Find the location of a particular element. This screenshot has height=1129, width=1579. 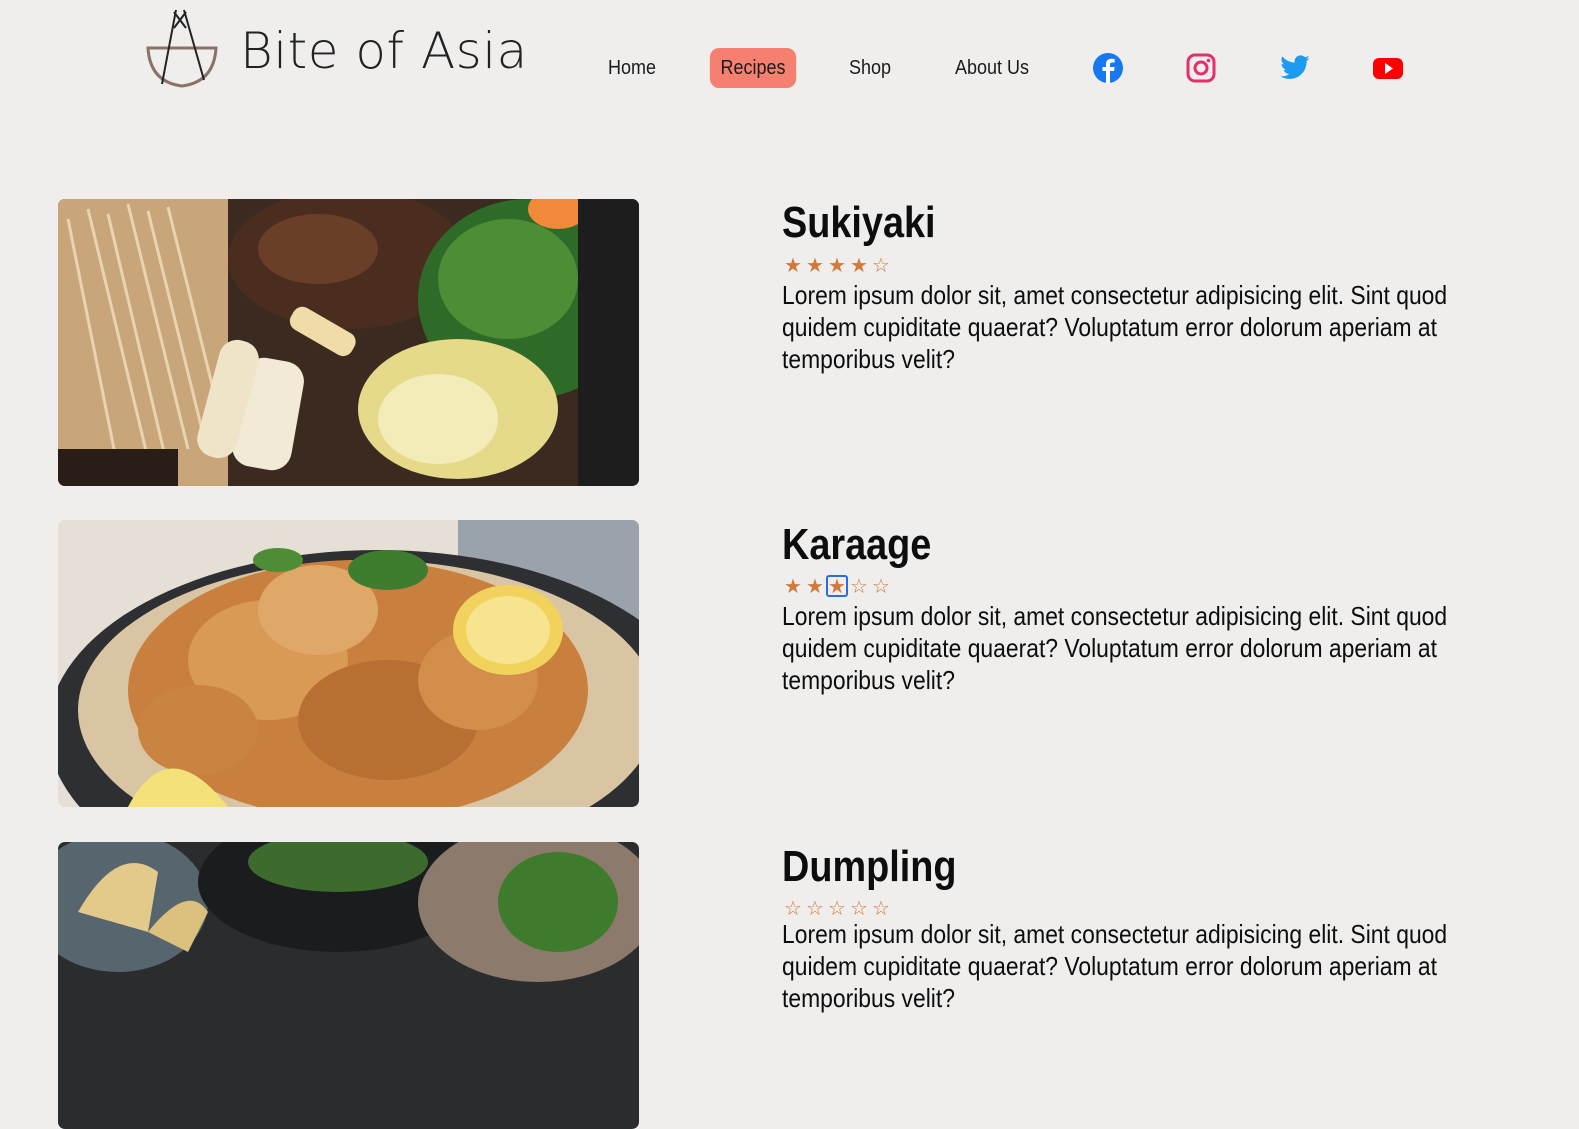

karaage-image is located at coordinates (348, 663).